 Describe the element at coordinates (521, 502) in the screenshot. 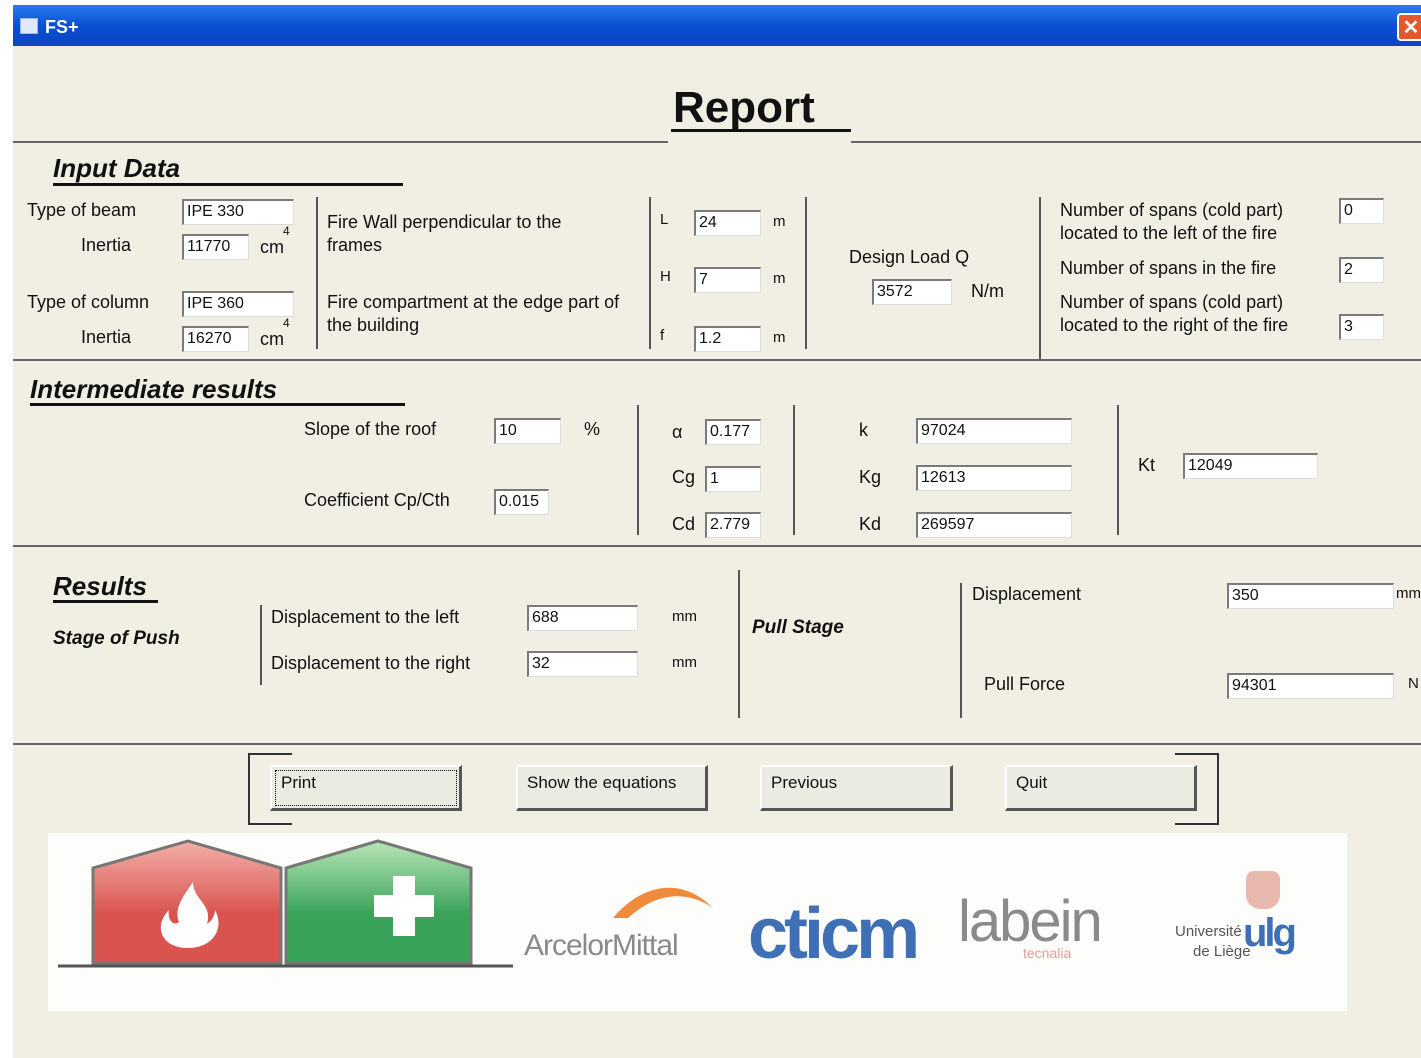

I see `coef-field: 0.015` at that location.